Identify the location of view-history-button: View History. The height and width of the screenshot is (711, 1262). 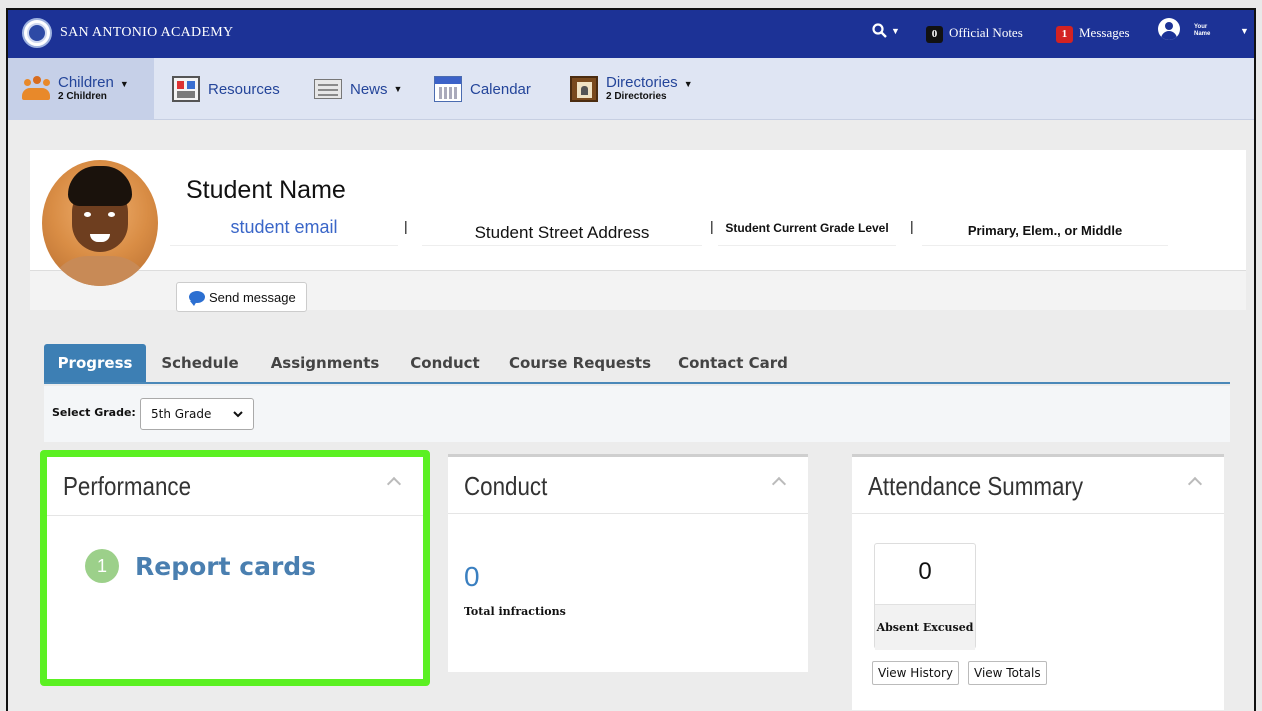
(915, 673).